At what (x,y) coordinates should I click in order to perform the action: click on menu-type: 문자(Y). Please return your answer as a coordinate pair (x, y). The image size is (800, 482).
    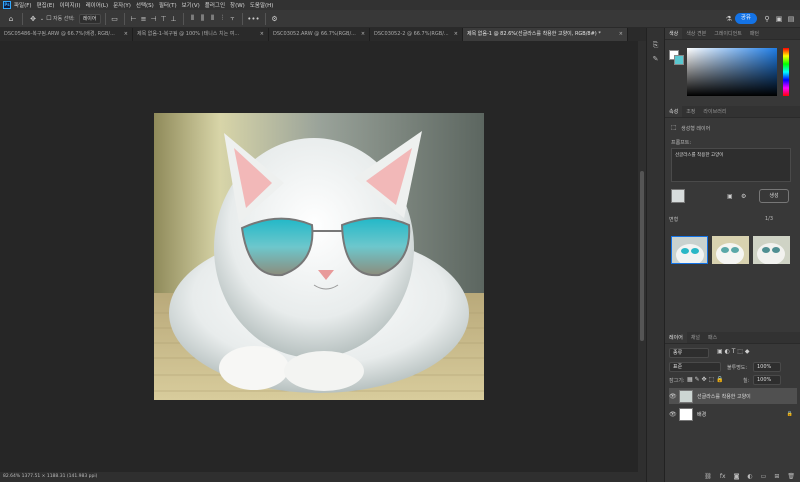
    Looking at the image, I should click on (122, 5).